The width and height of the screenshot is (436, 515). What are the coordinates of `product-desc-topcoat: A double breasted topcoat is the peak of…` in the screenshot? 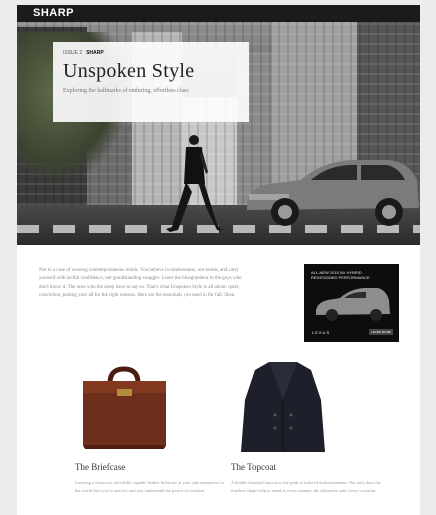 It's located at (306, 486).